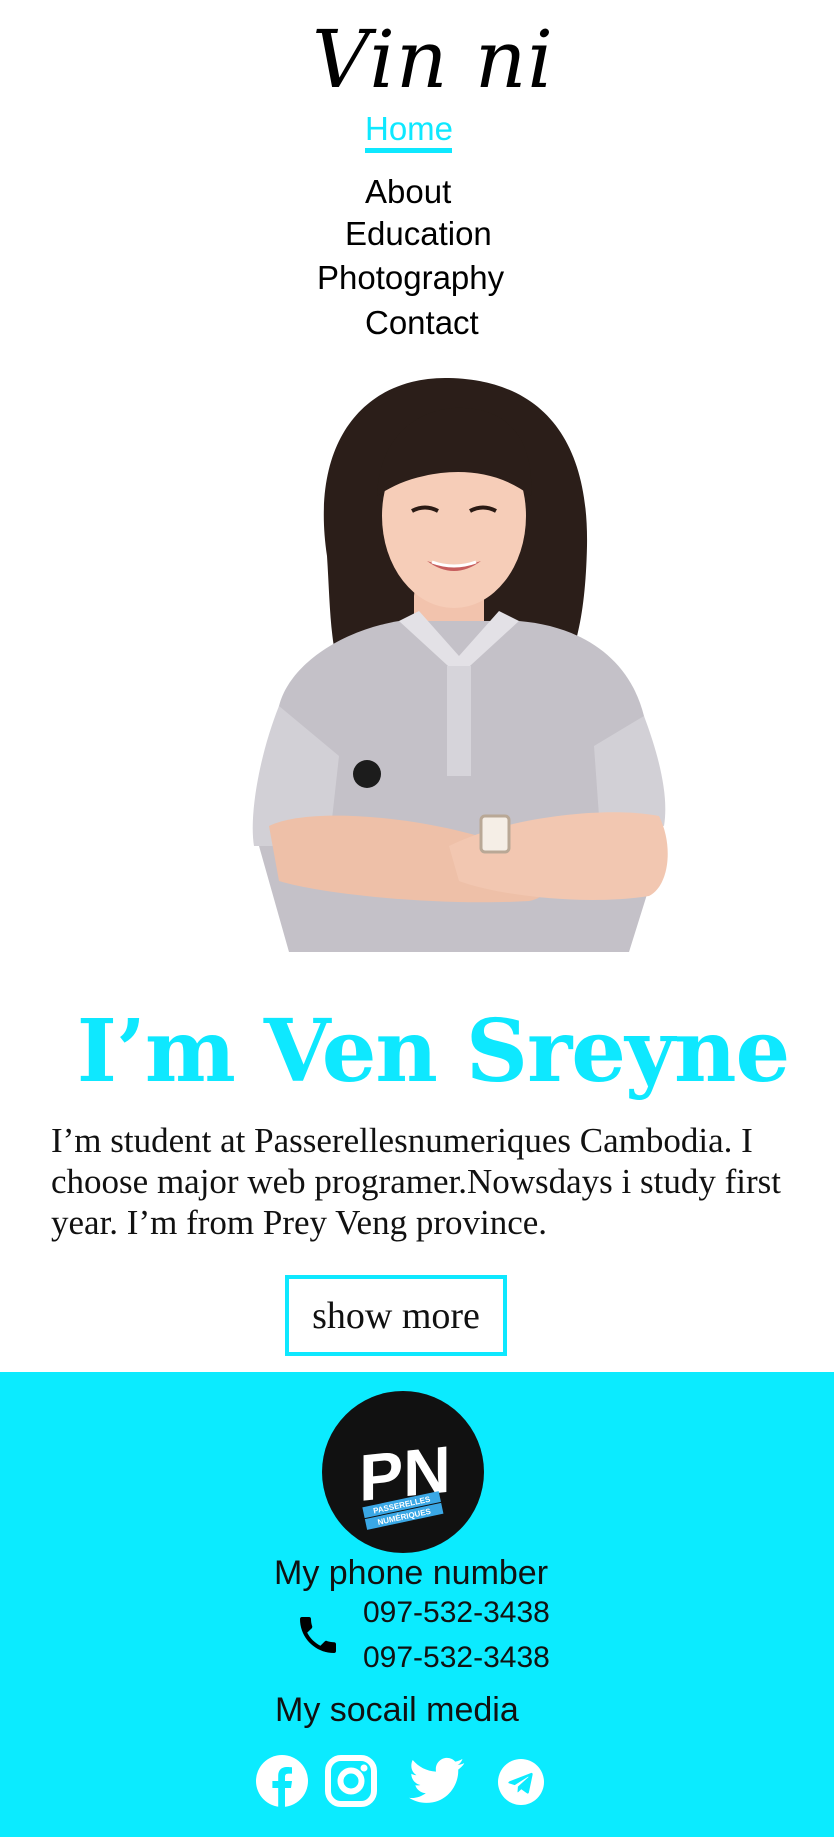 This screenshot has width=834, height=1837. I want to click on twitter-icon, so click(437, 1781).